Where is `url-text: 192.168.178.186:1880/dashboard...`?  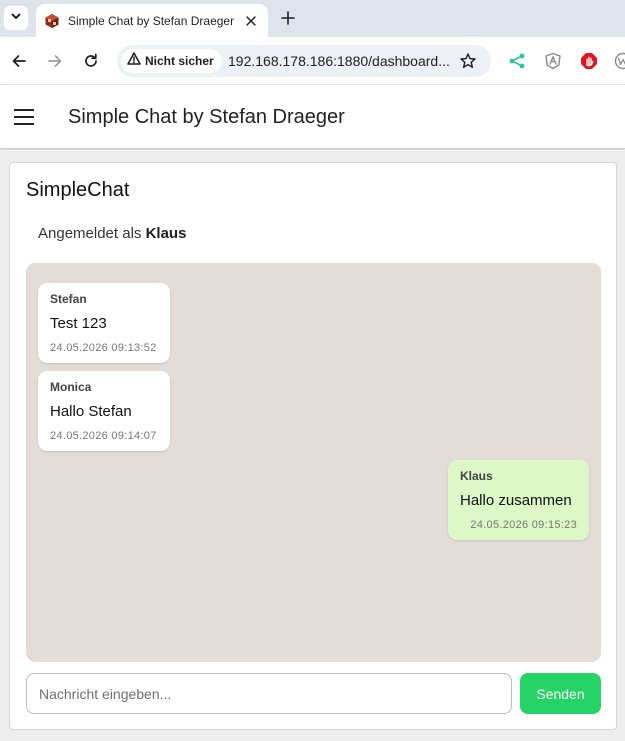
url-text: 192.168.178.186:1880/dashboard... is located at coordinates (339, 61).